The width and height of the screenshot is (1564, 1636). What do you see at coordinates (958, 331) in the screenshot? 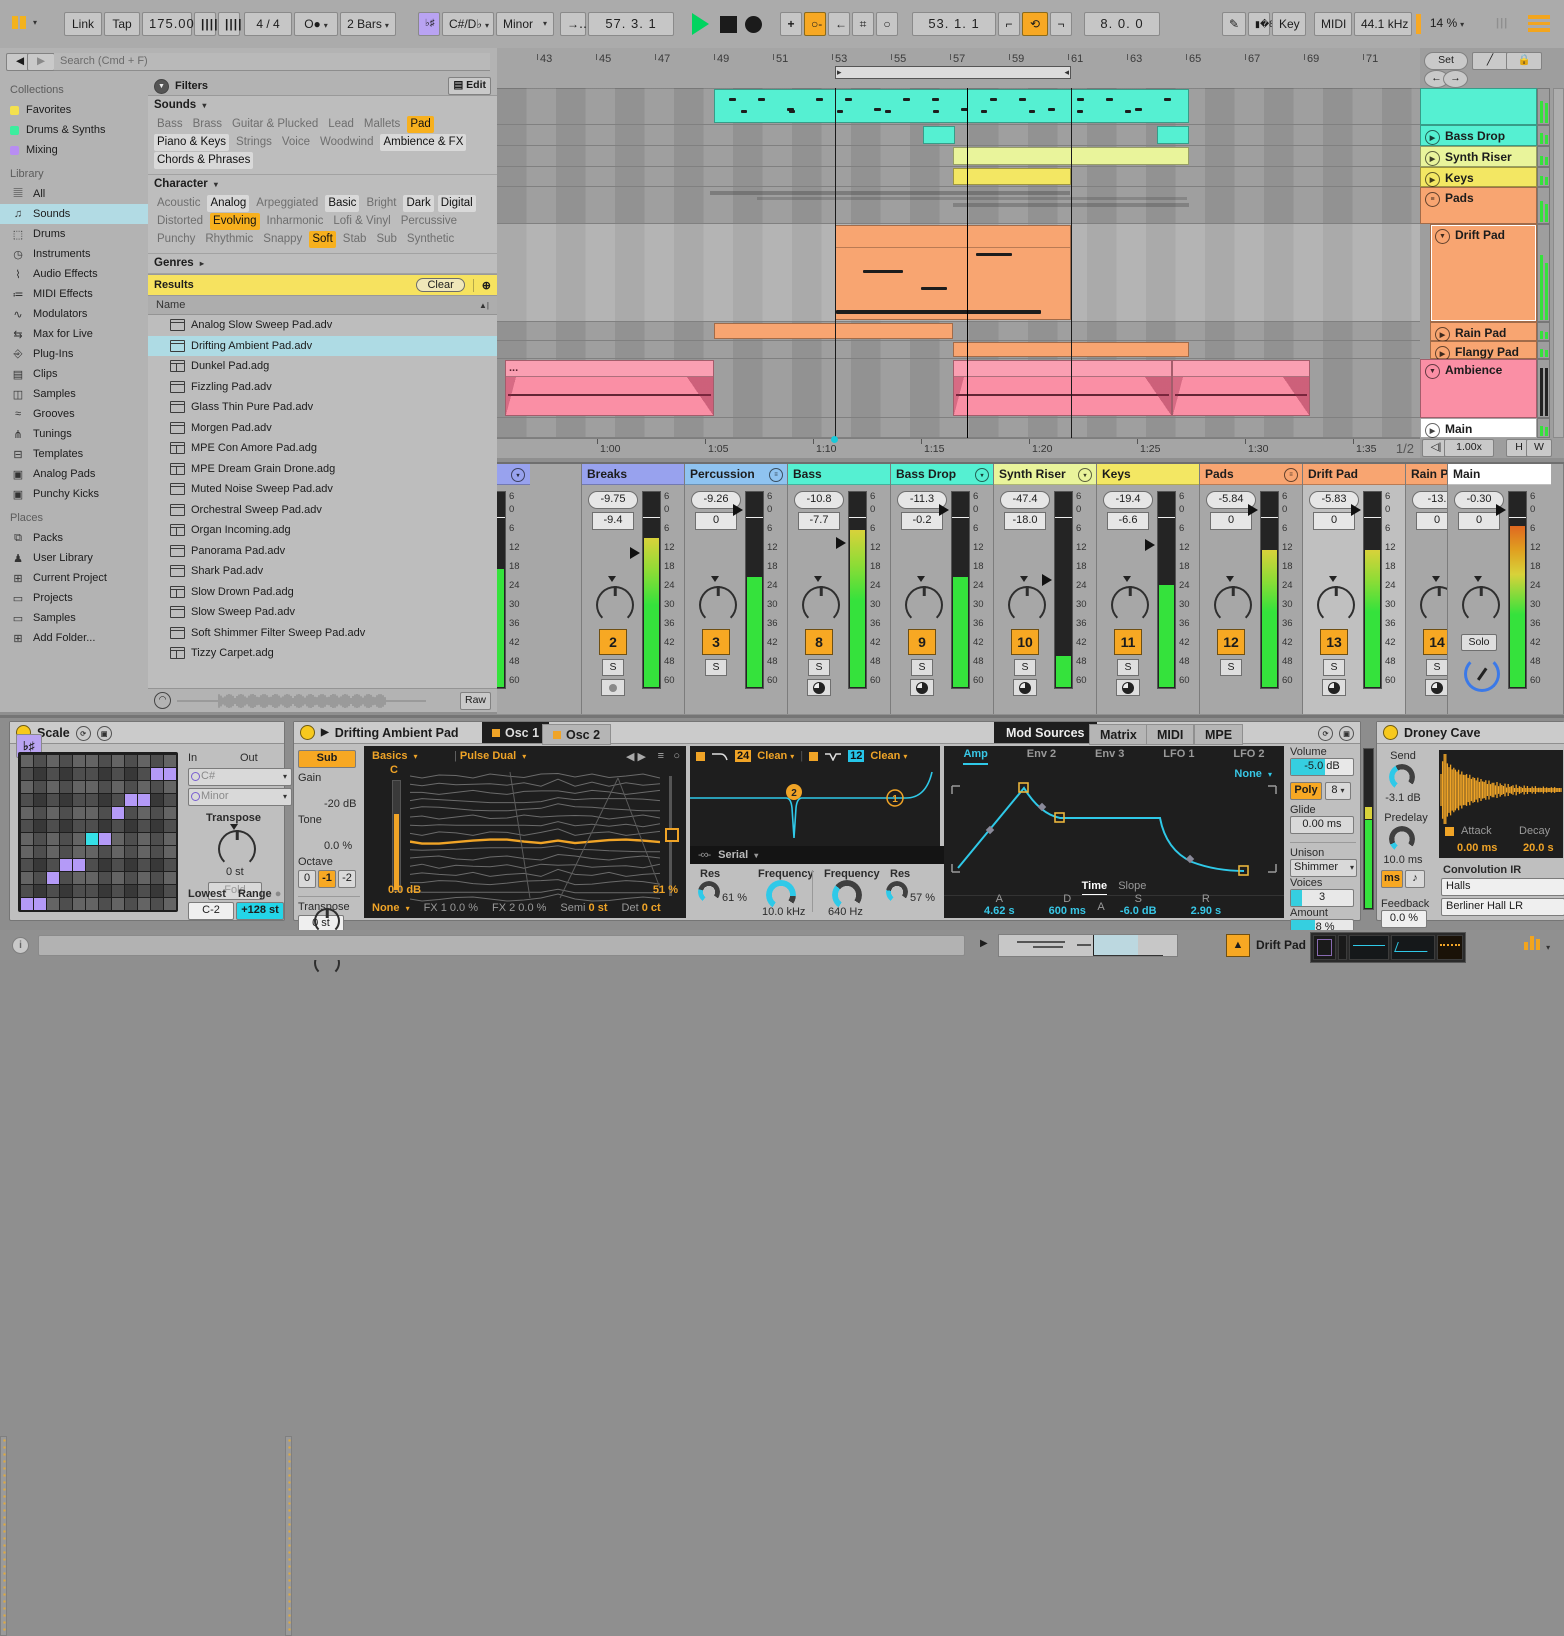
I see `track-lane-rain-pad` at bounding box center [958, 331].